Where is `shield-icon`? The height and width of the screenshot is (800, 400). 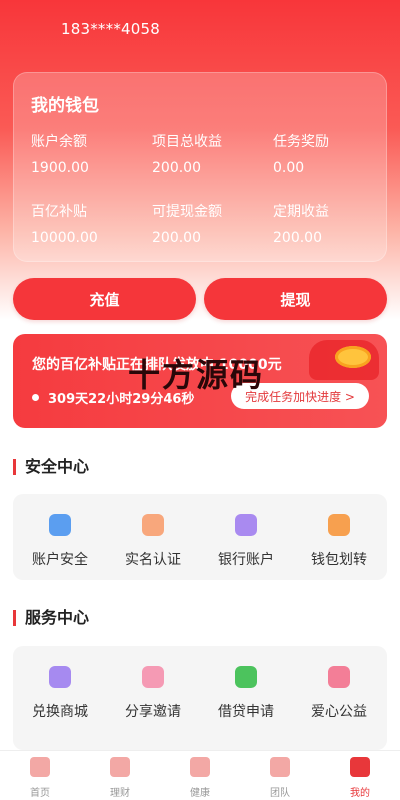 shield-icon is located at coordinates (60, 525).